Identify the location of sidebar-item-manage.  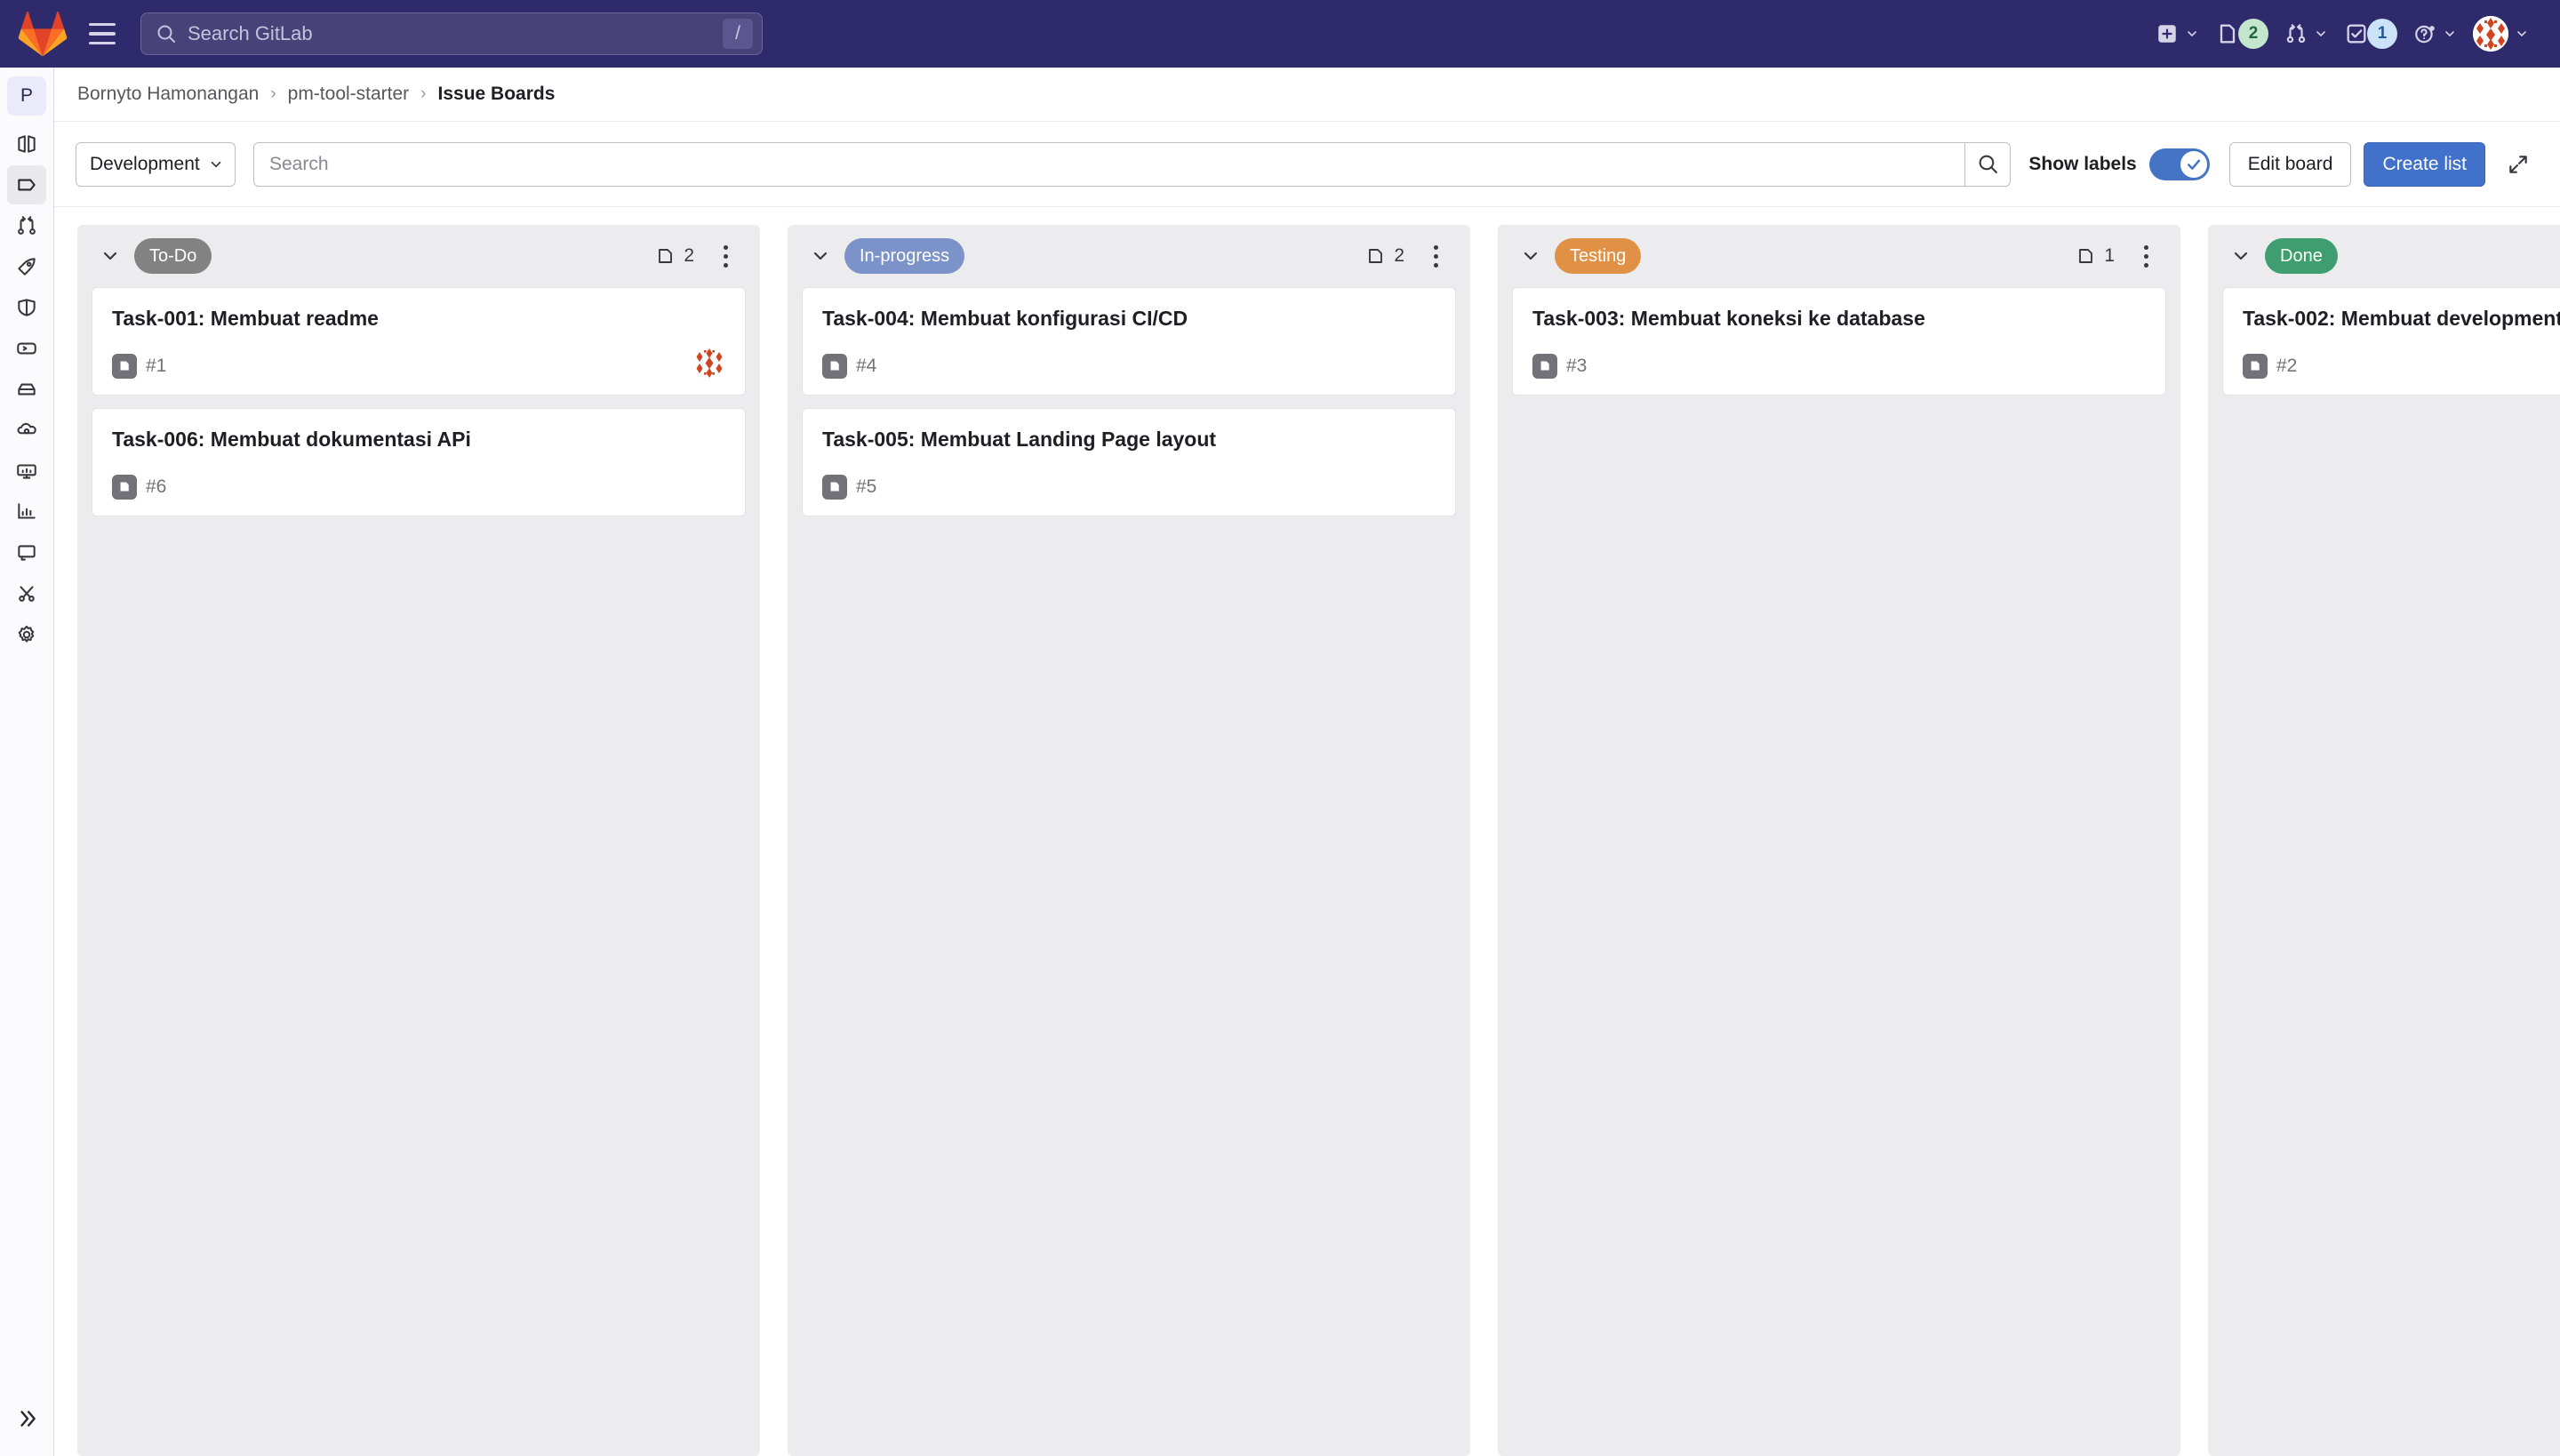
(26, 144).